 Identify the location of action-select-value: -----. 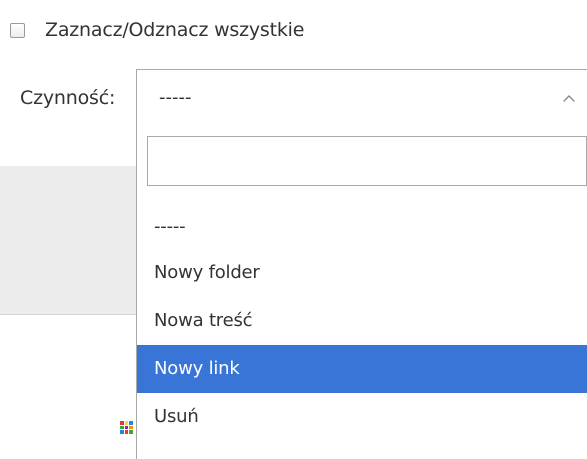
(175, 97).